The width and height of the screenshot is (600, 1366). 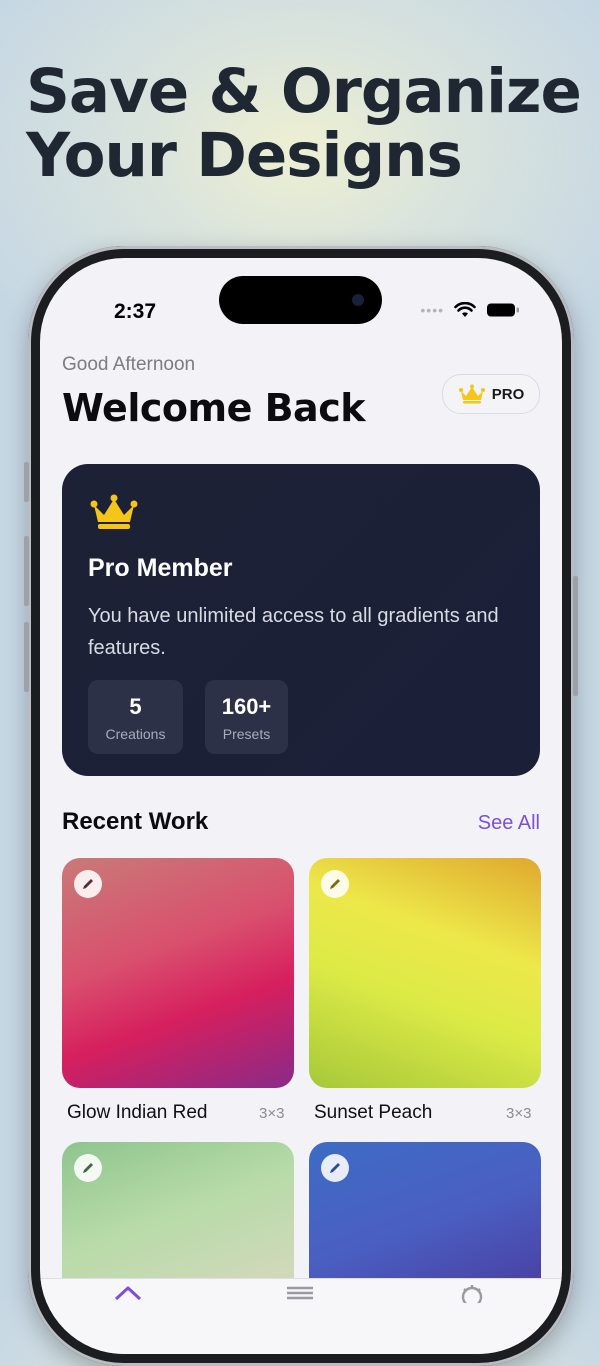 I want to click on volume-down-button, so click(x=26, y=657).